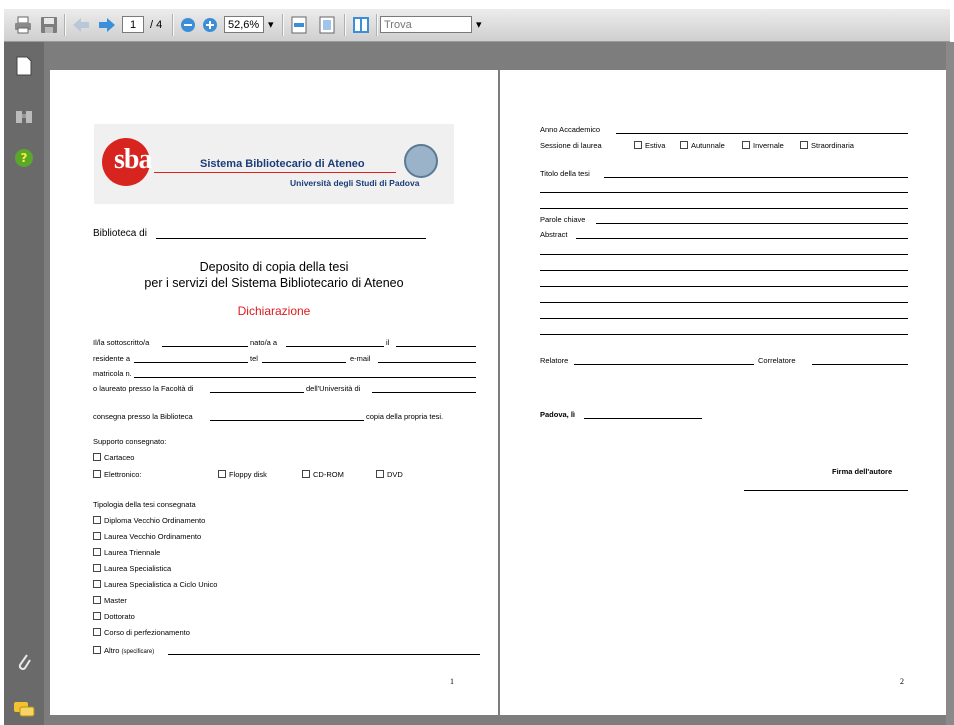 The image size is (954, 725). I want to click on checkbox-tipologia: Laurea Specialistica, so click(132, 568).